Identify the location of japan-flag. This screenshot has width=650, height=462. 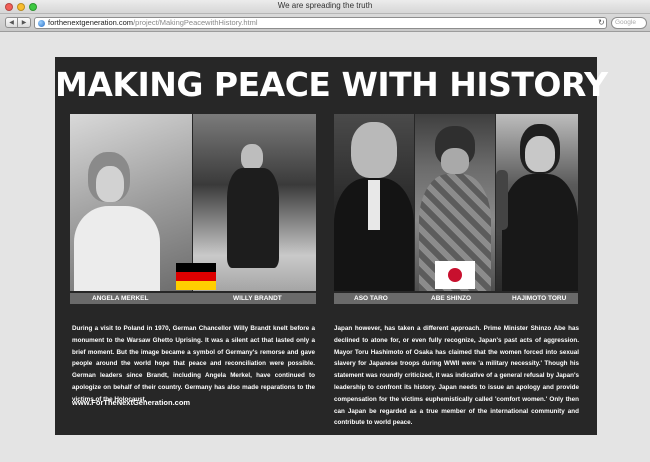
(455, 275).